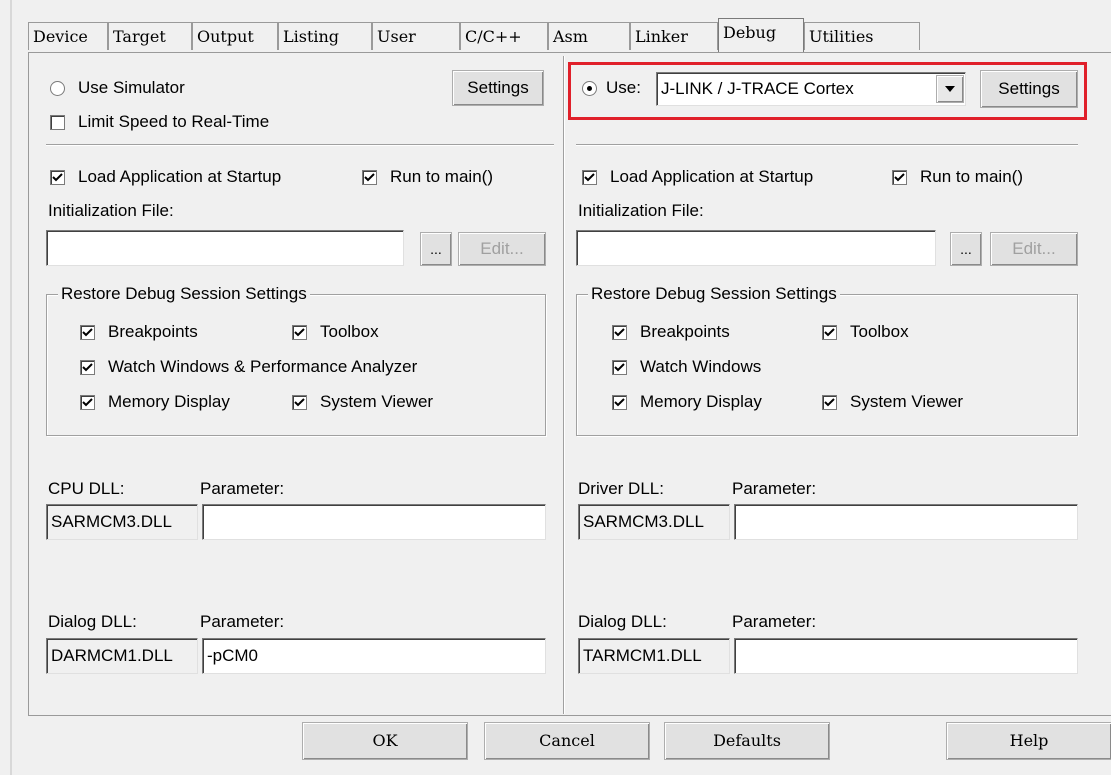 The height and width of the screenshot is (775, 1111). Describe the element at coordinates (325, 36) in the screenshot. I see `tab-listing: Listing` at that location.